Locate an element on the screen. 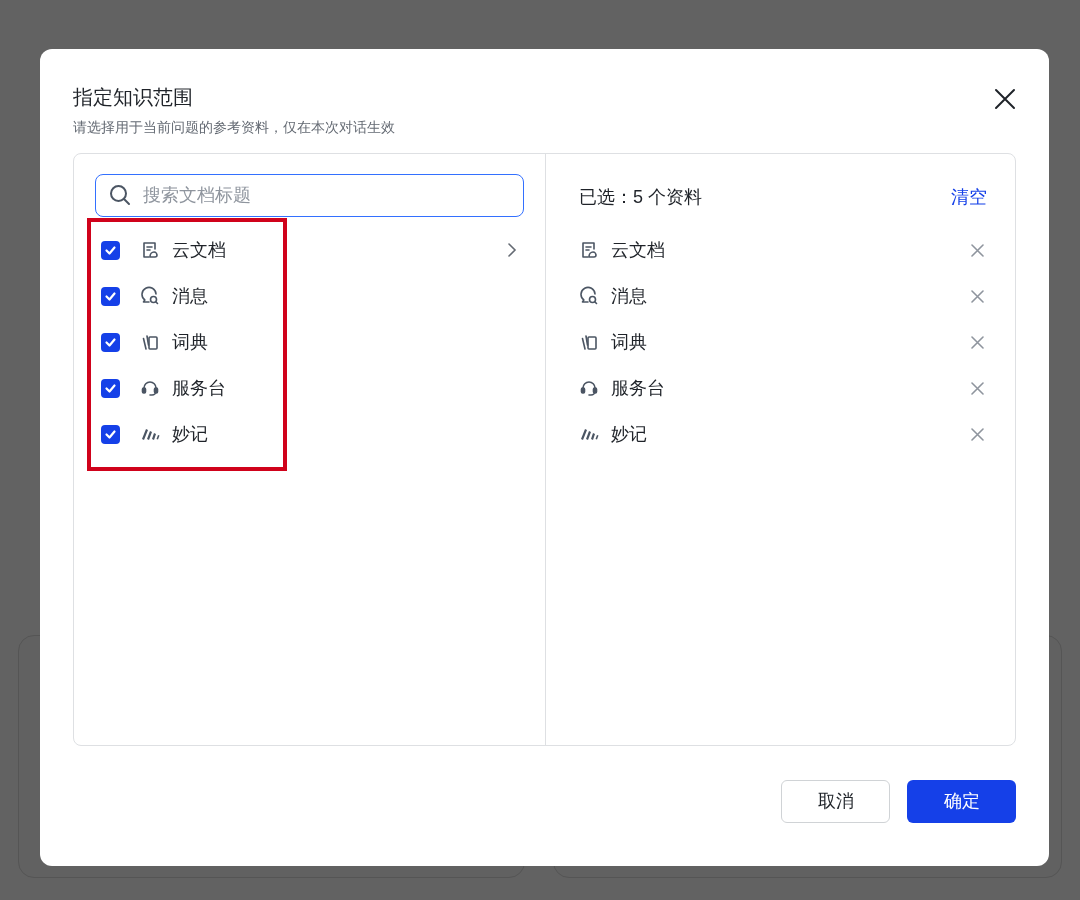 The width and height of the screenshot is (1080, 900). cancel-button: 取消 is located at coordinates (835, 801).